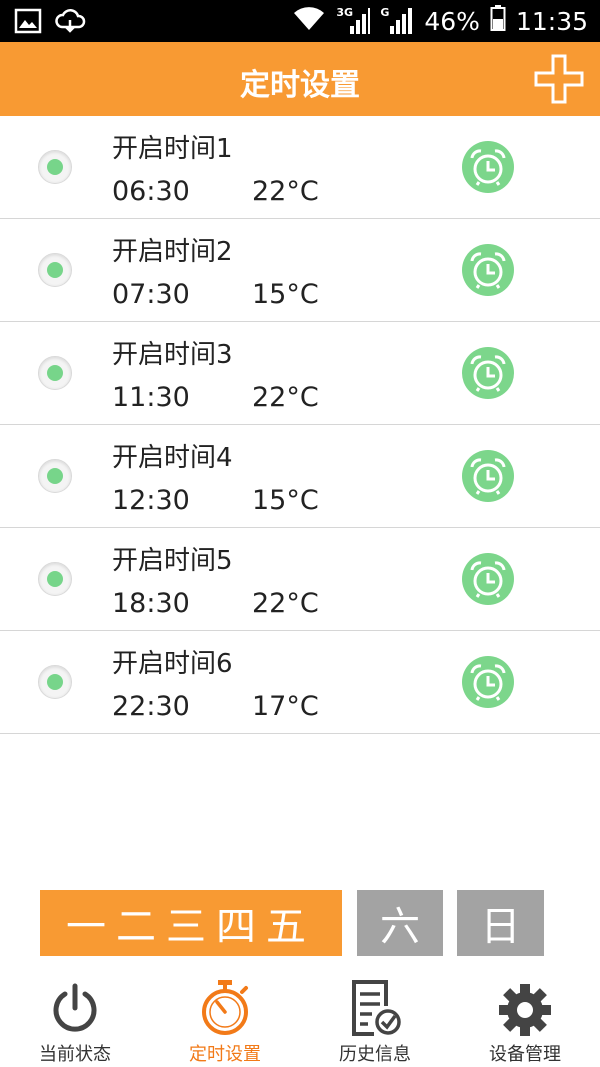 This screenshot has height=1067, width=600. I want to click on timer-row: 开启时间1 06:30 22°C, so click(300, 167).